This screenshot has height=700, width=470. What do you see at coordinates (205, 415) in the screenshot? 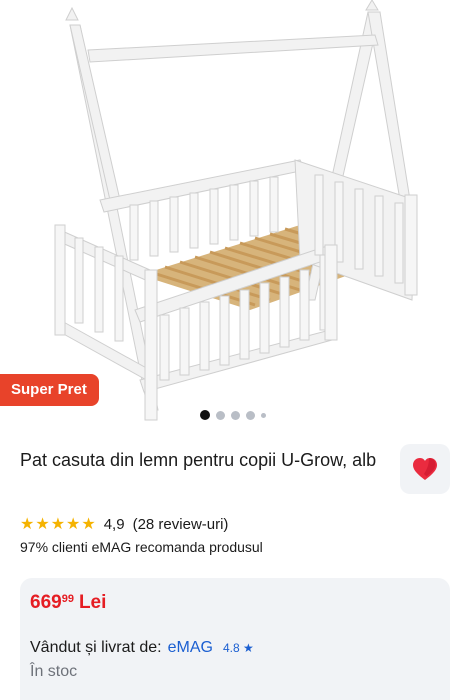
I see `carousel-dot-active` at bounding box center [205, 415].